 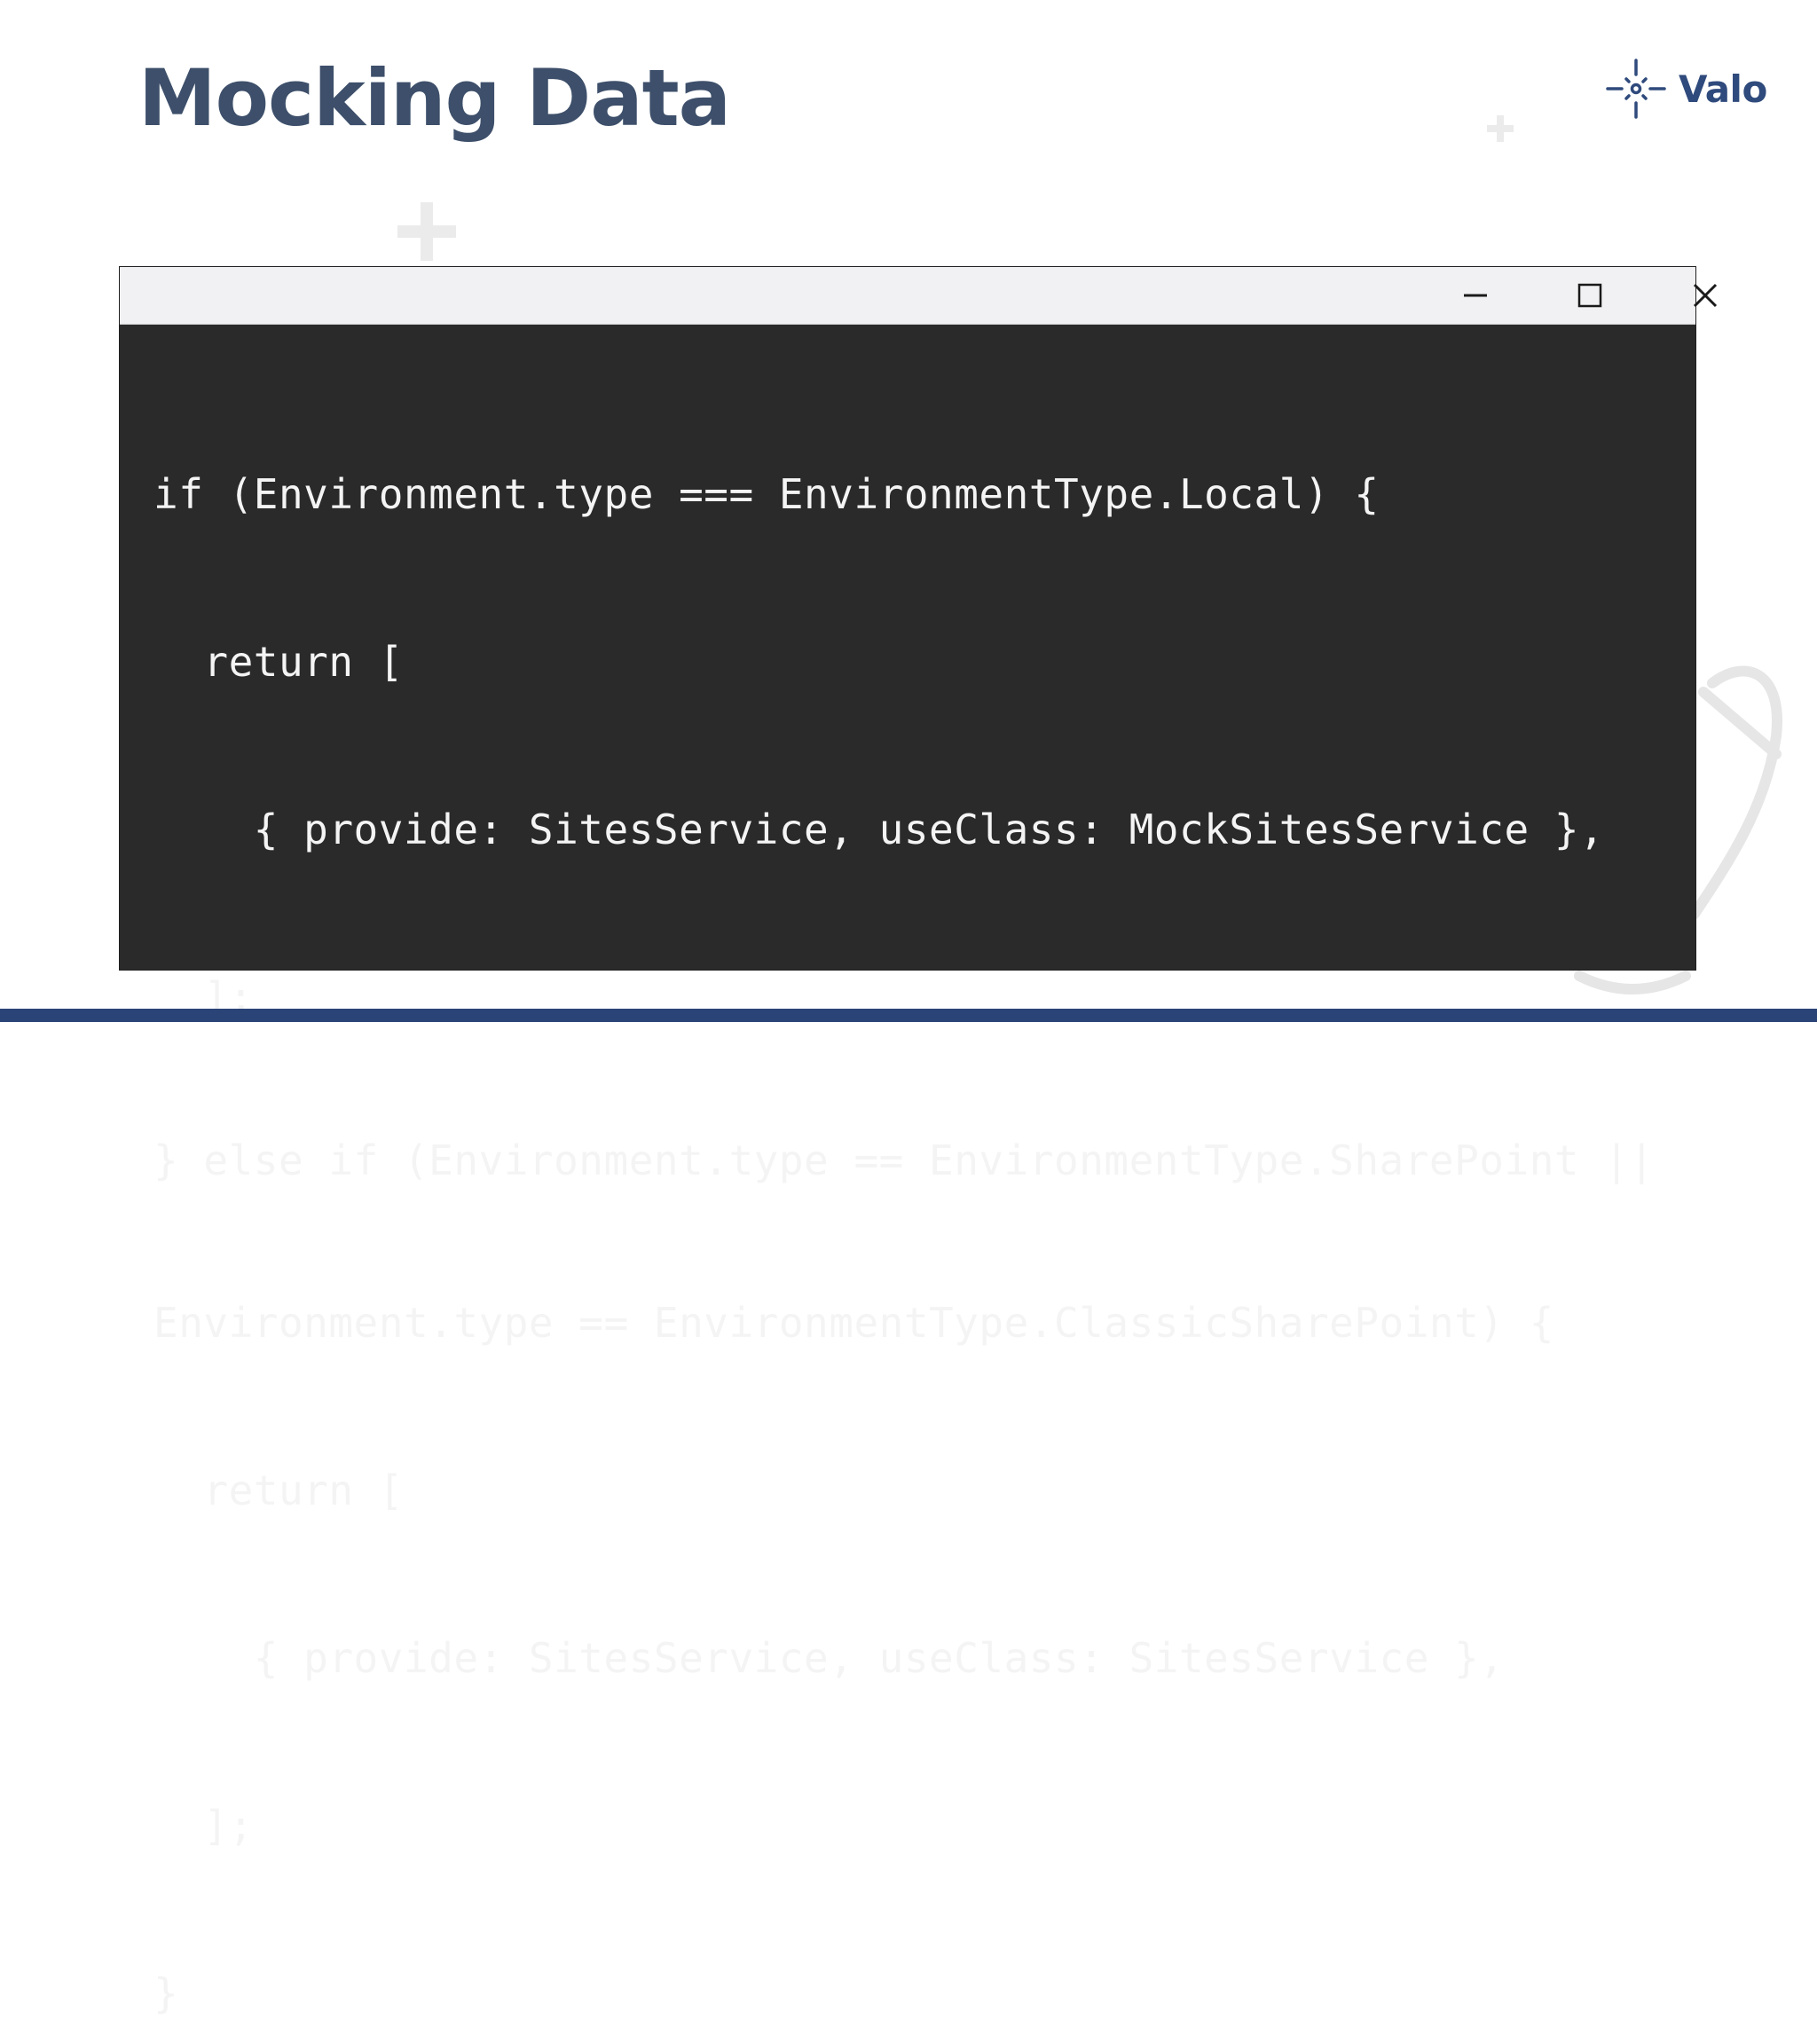 I want to click on maximize-button, so click(x=1590, y=295).